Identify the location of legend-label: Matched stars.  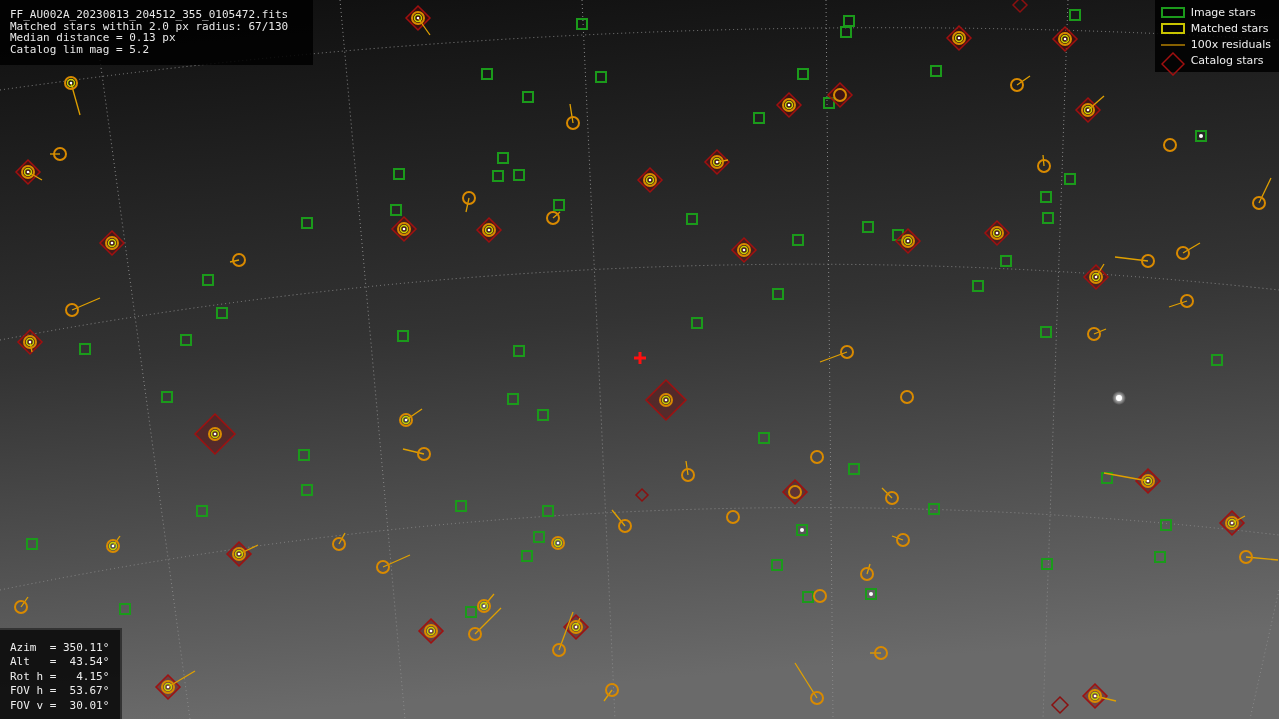
(1229, 28).